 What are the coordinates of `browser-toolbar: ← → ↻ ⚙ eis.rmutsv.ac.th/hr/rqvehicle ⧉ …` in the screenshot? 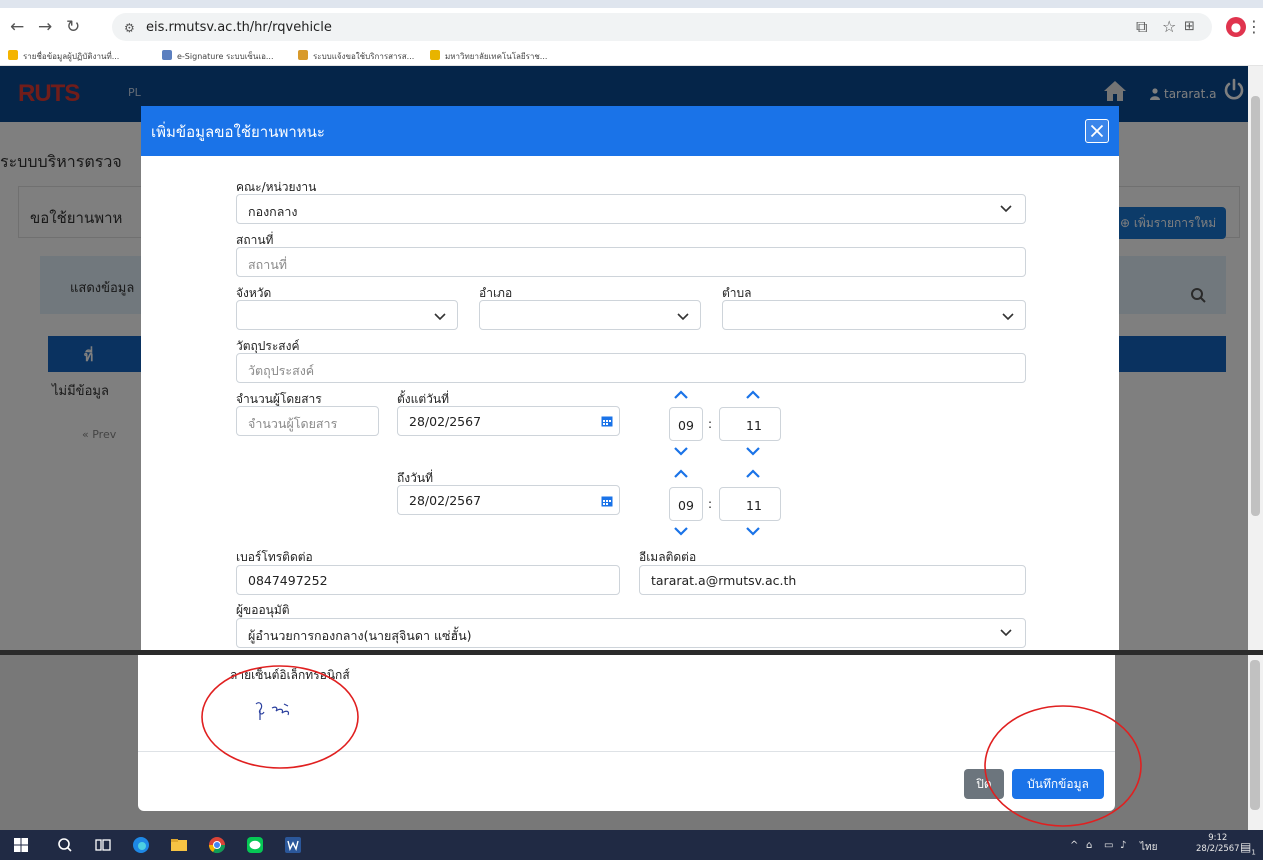 It's located at (631, 27).